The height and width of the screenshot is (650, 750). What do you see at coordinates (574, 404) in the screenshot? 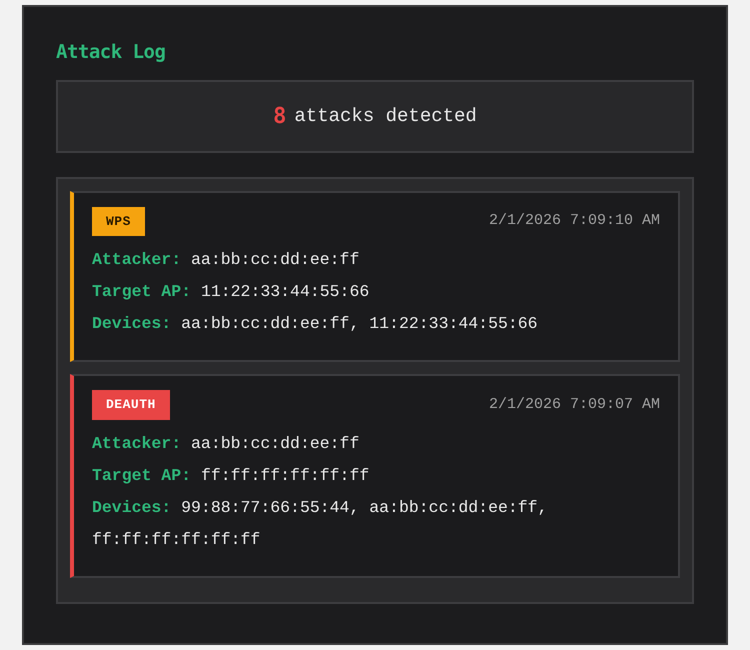
I see `timestamp: 2/1/2026 7:09:07 AM` at bounding box center [574, 404].